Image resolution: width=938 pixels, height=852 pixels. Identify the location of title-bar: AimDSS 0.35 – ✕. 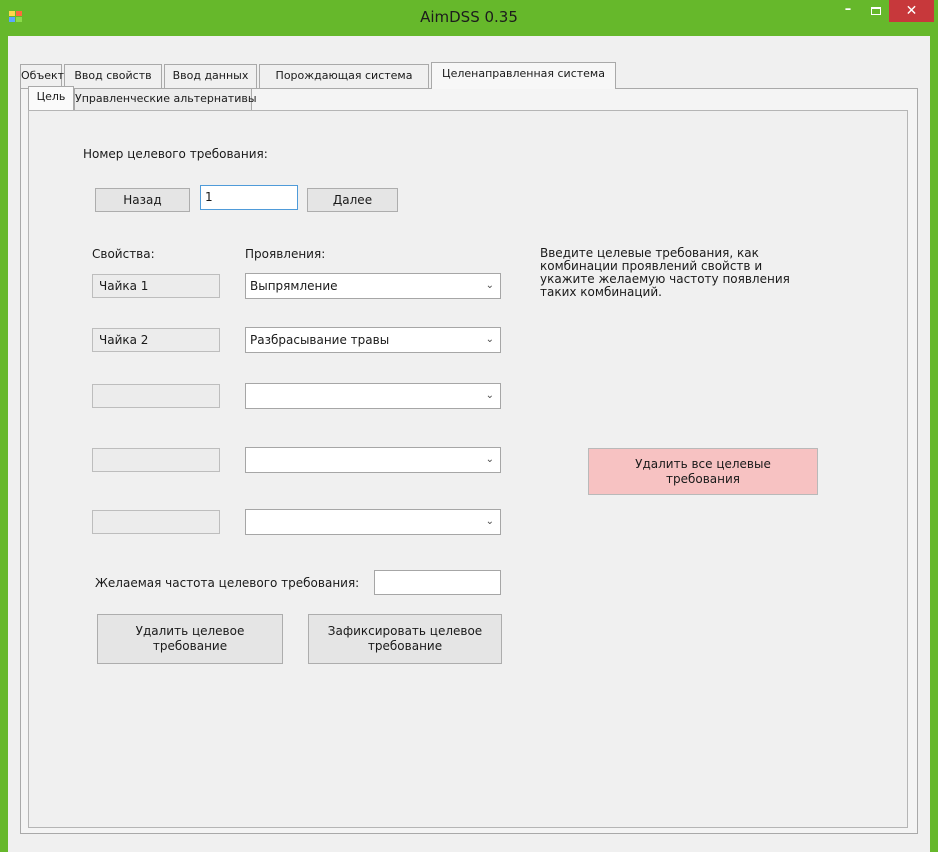
(469, 18).